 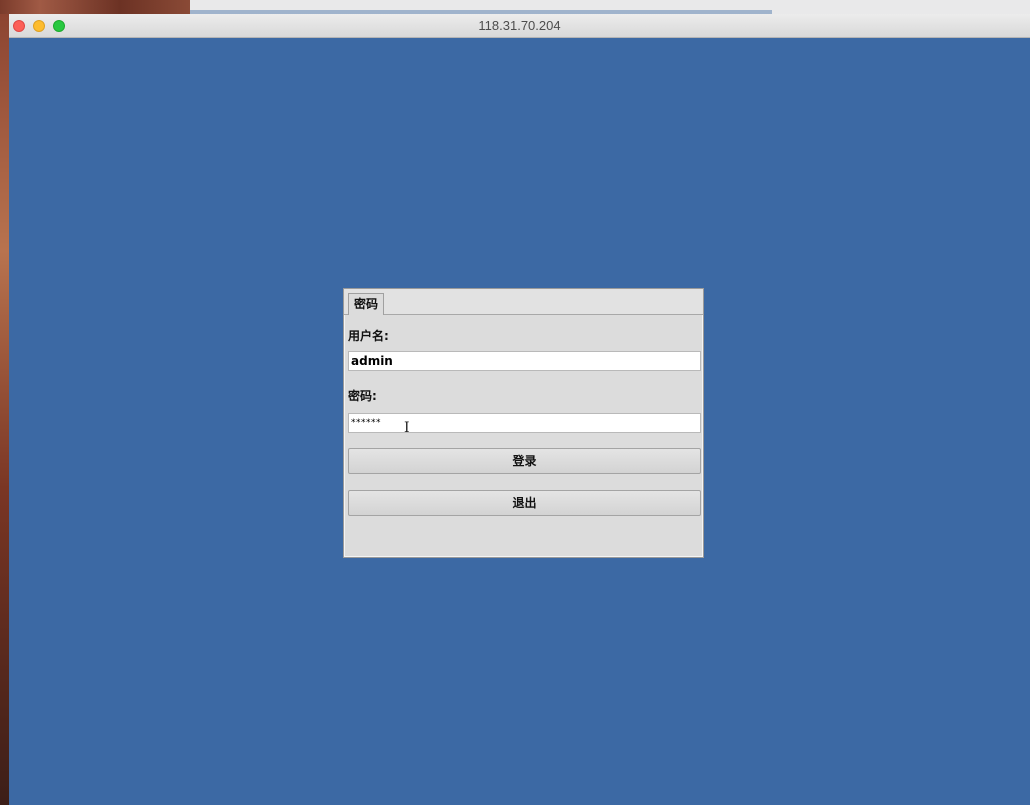 I want to click on login-dialog: 密码 用户名: 密码: I 登录 退出, so click(x=523, y=423).